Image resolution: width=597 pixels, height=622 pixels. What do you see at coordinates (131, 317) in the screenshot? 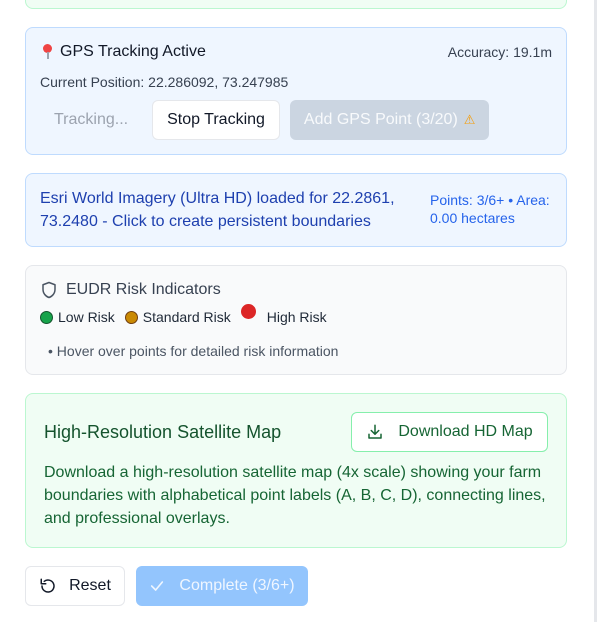
I see `standard-risk-dot-icon` at bounding box center [131, 317].